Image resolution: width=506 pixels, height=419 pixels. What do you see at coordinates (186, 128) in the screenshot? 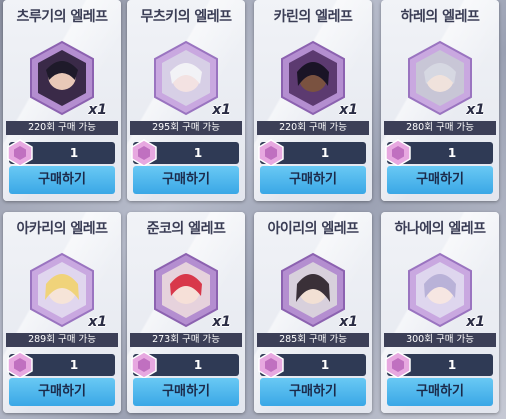
I see `purchase-limit: 295회 구매 가능` at bounding box center [186, 128].